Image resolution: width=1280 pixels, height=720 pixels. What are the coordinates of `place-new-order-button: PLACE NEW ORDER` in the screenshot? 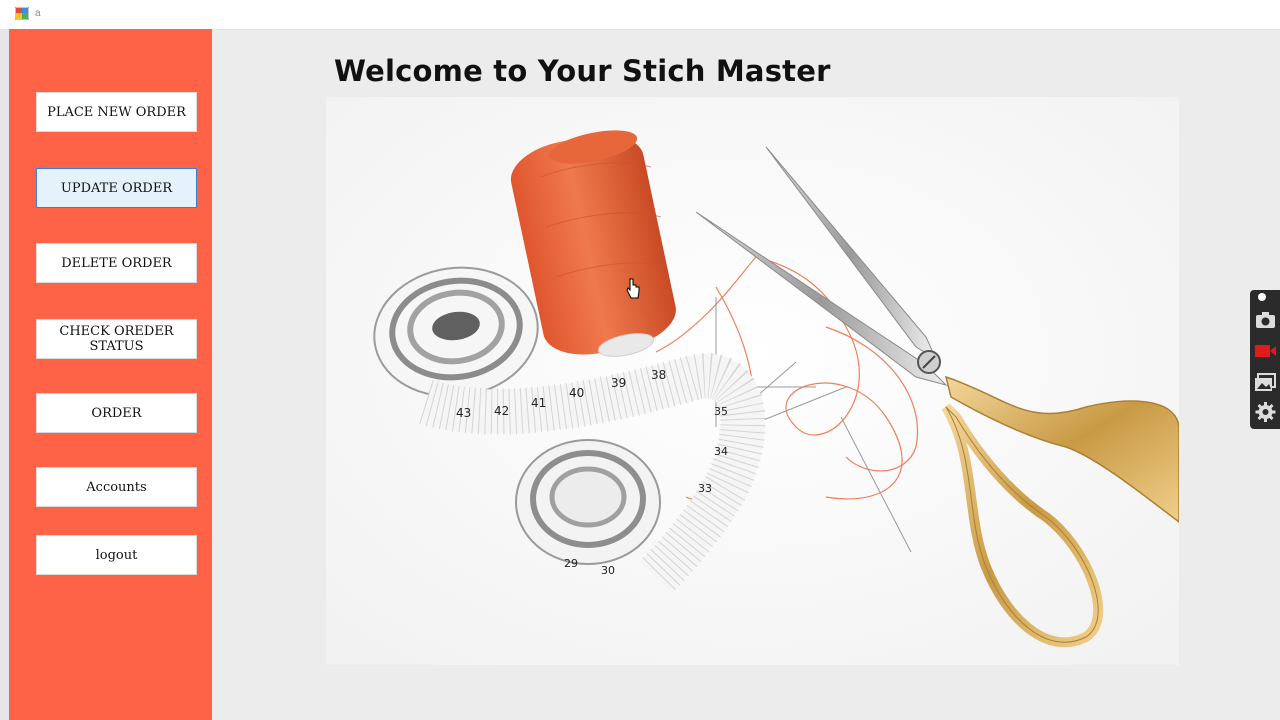 It's located at (116, 112).